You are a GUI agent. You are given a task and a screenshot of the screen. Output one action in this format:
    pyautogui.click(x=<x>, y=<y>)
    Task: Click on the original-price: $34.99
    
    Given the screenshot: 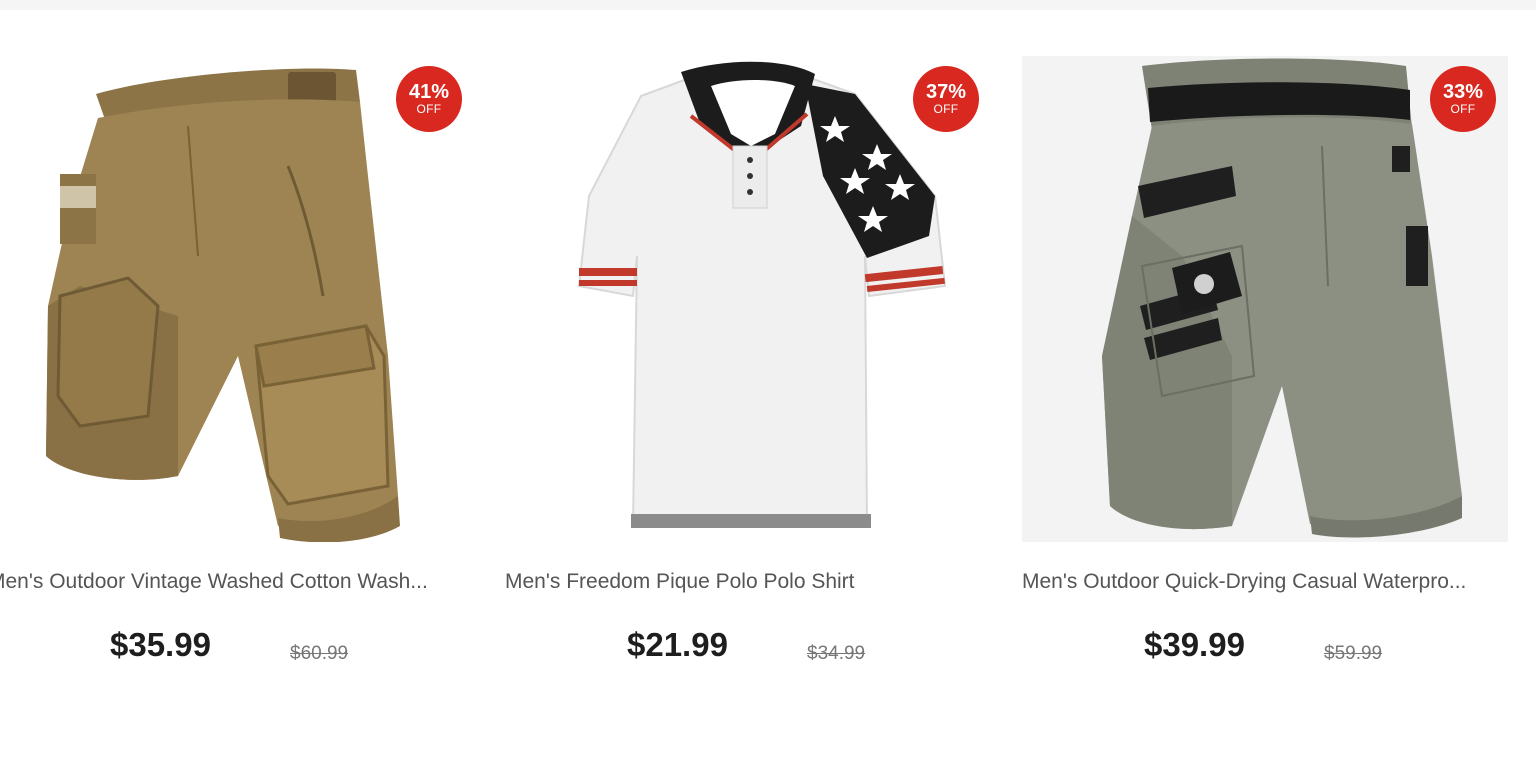 What is the action you would take?
    pyautogui.click(x=836, y=653)
    